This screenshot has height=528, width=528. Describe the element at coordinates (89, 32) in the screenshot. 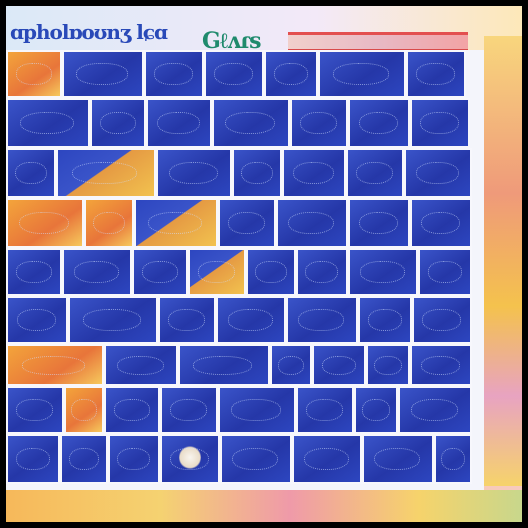

I see `poster-title: ɑpholɒoʊnʒ lɕɑ` at that location.